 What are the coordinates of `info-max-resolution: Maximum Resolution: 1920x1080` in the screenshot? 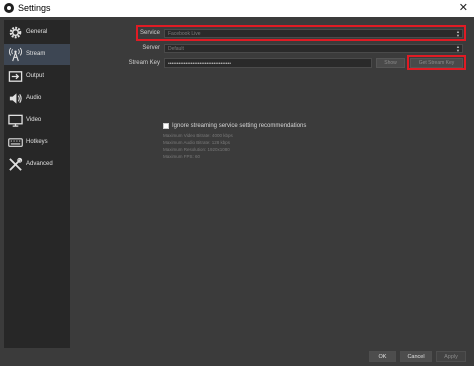 It's located at (196, 149).